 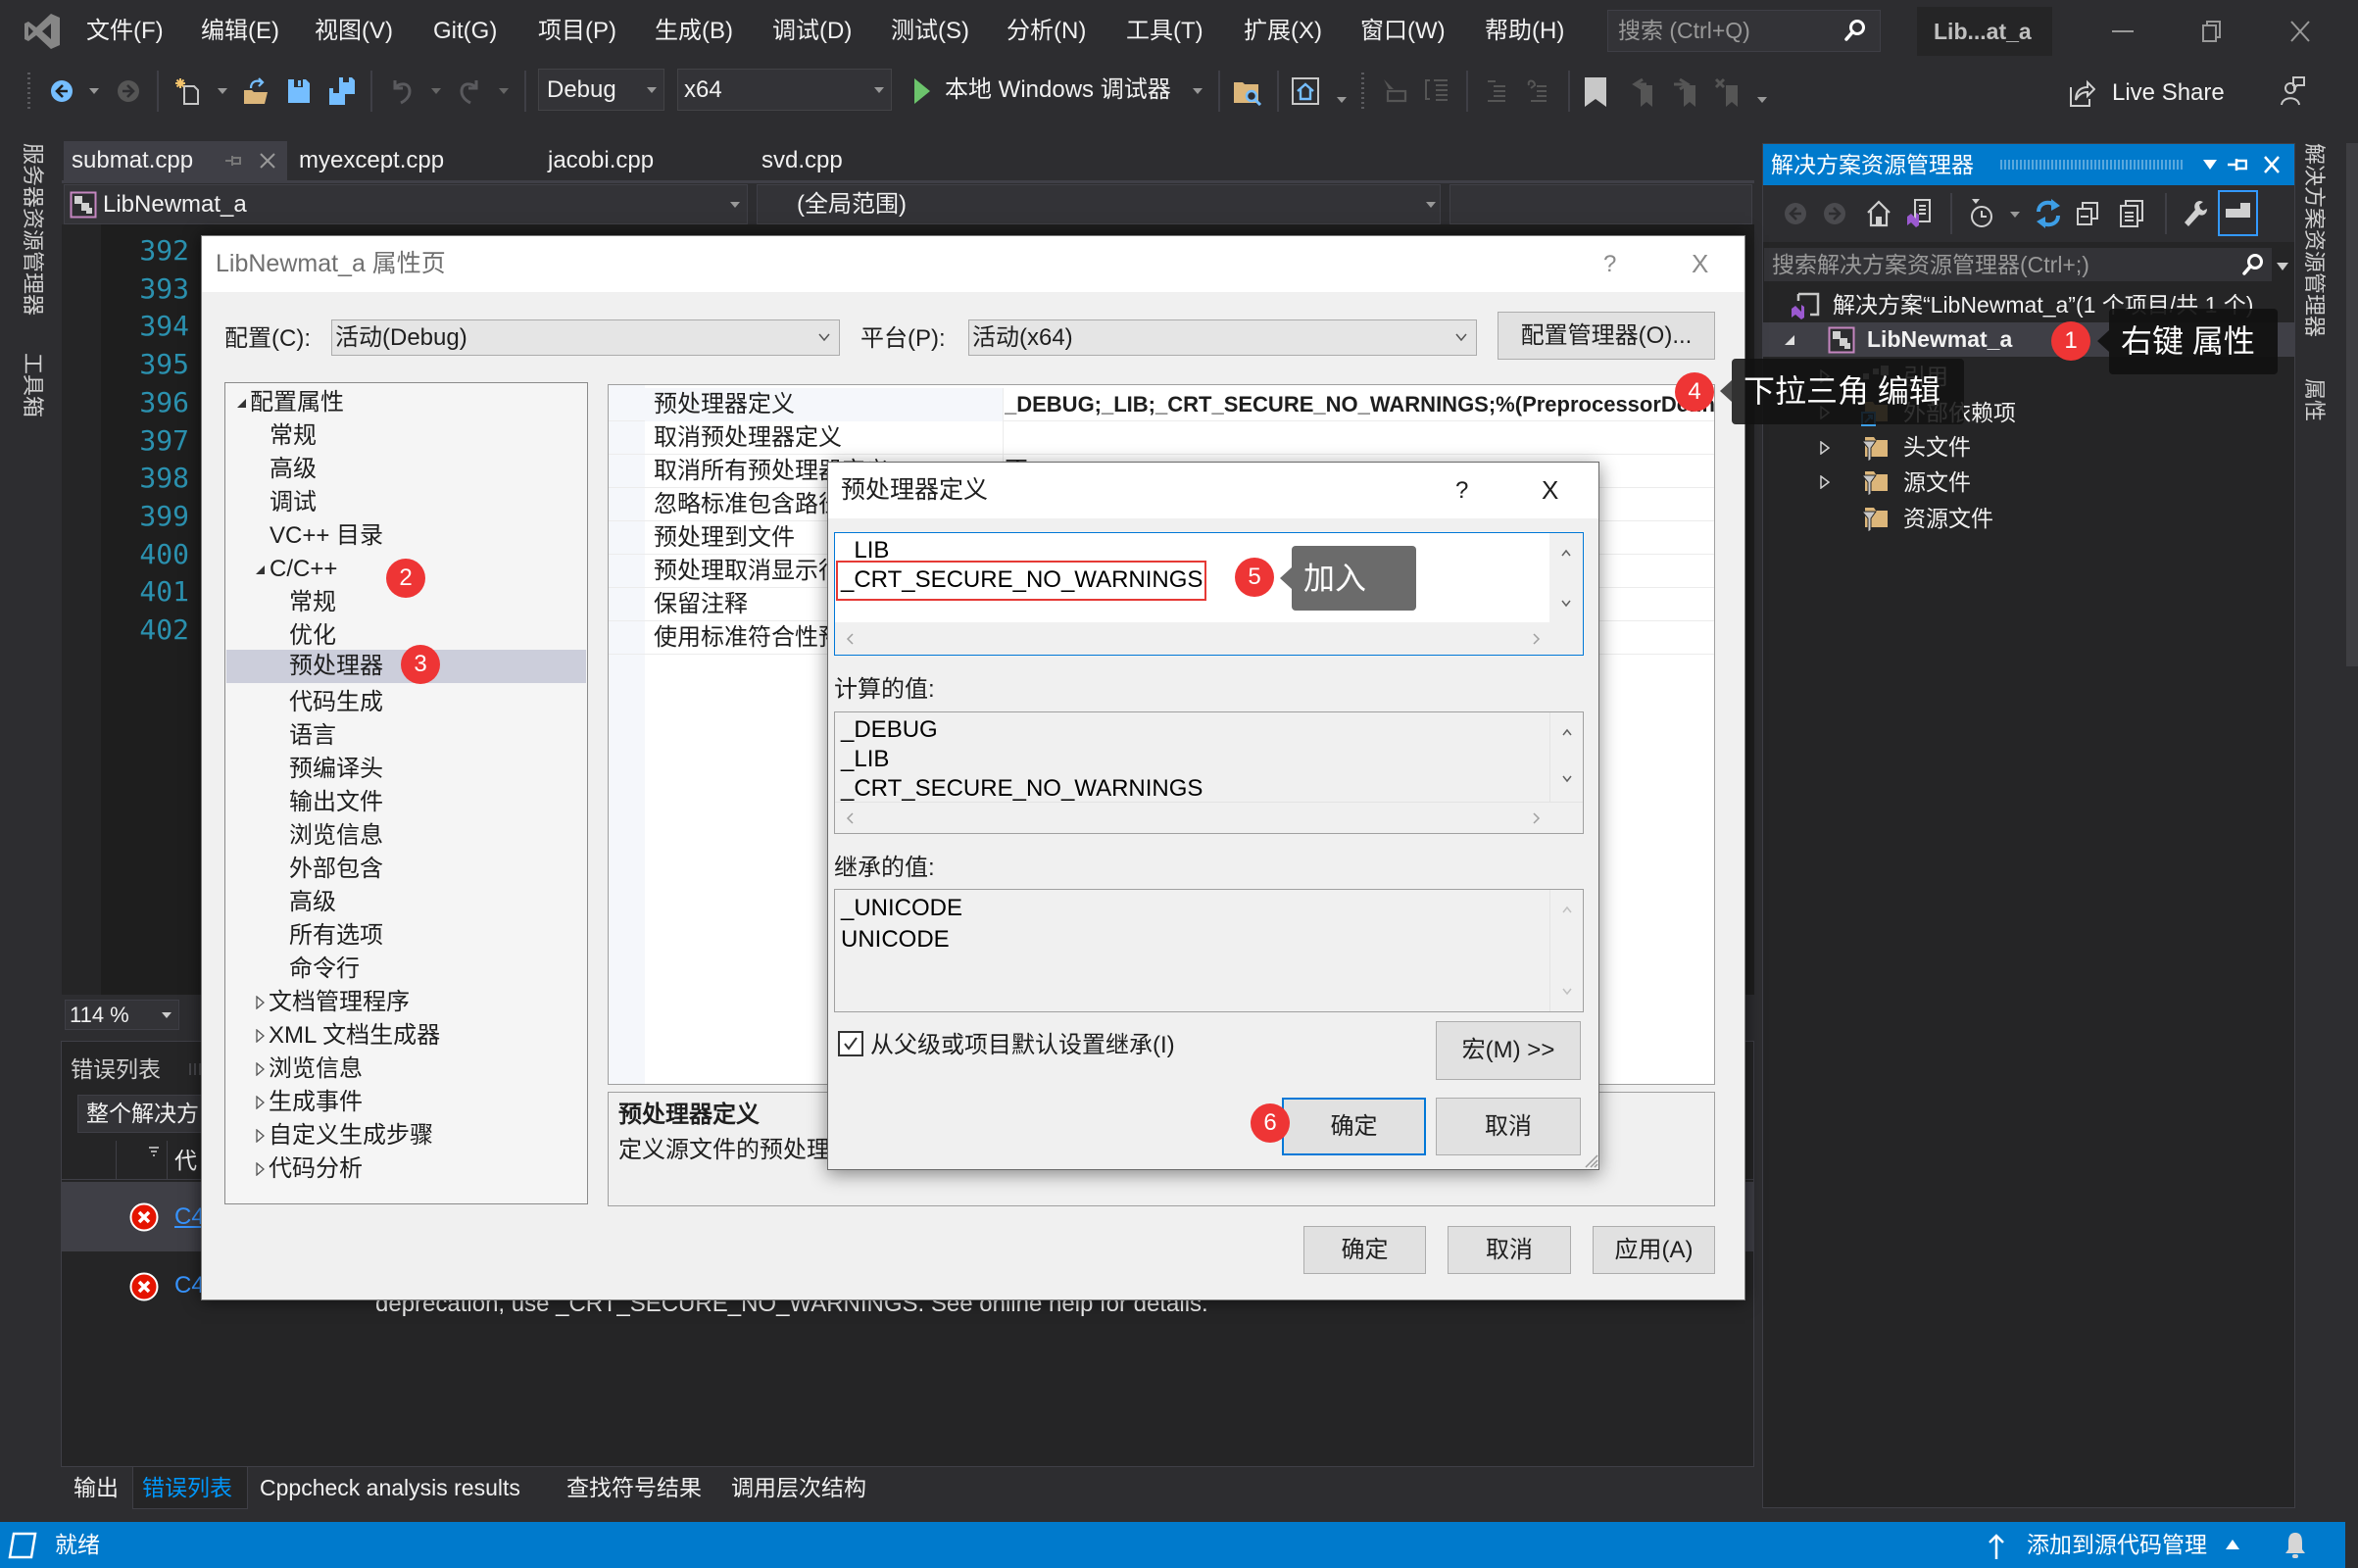 What do you see at coordinates (2316, 240) in the screenshot?
I see `solution-explorer-side-tab: 解决方案资源管理器` at bounding box center [2316, 240].